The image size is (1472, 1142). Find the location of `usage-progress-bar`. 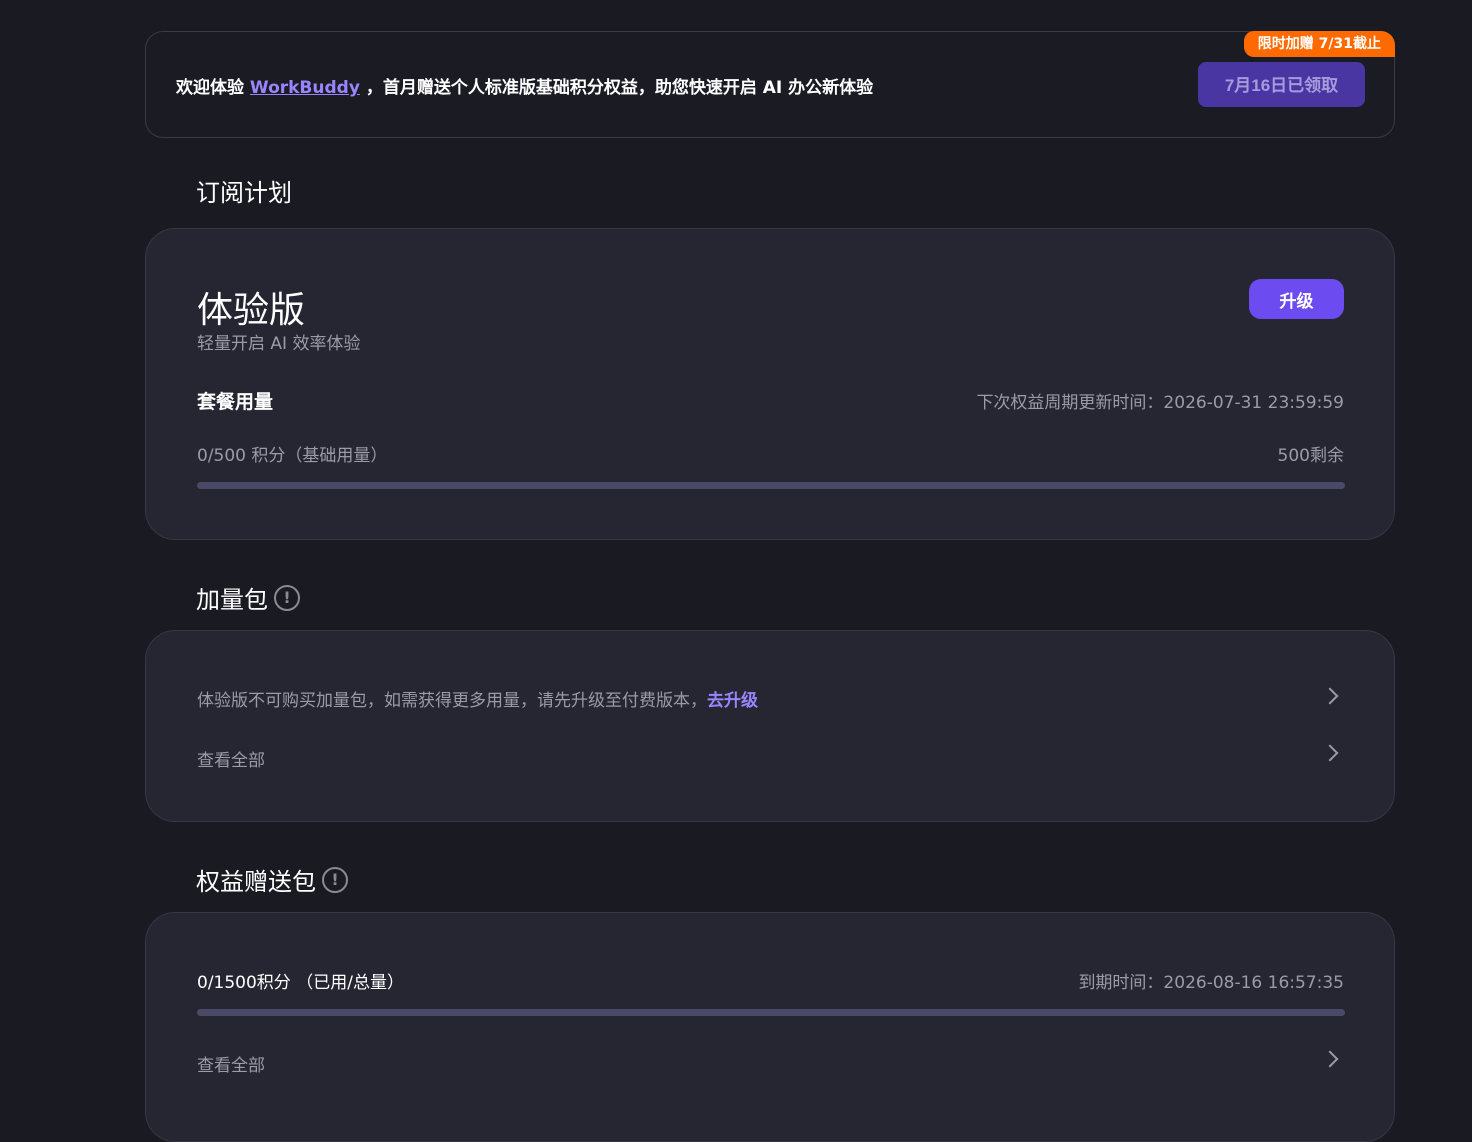

usage-progress-bar is located at coordinates (771, 485).